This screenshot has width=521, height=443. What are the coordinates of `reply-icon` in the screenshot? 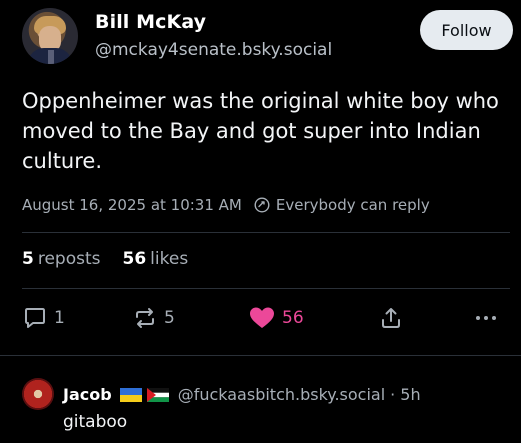 It's located at (35, 318).